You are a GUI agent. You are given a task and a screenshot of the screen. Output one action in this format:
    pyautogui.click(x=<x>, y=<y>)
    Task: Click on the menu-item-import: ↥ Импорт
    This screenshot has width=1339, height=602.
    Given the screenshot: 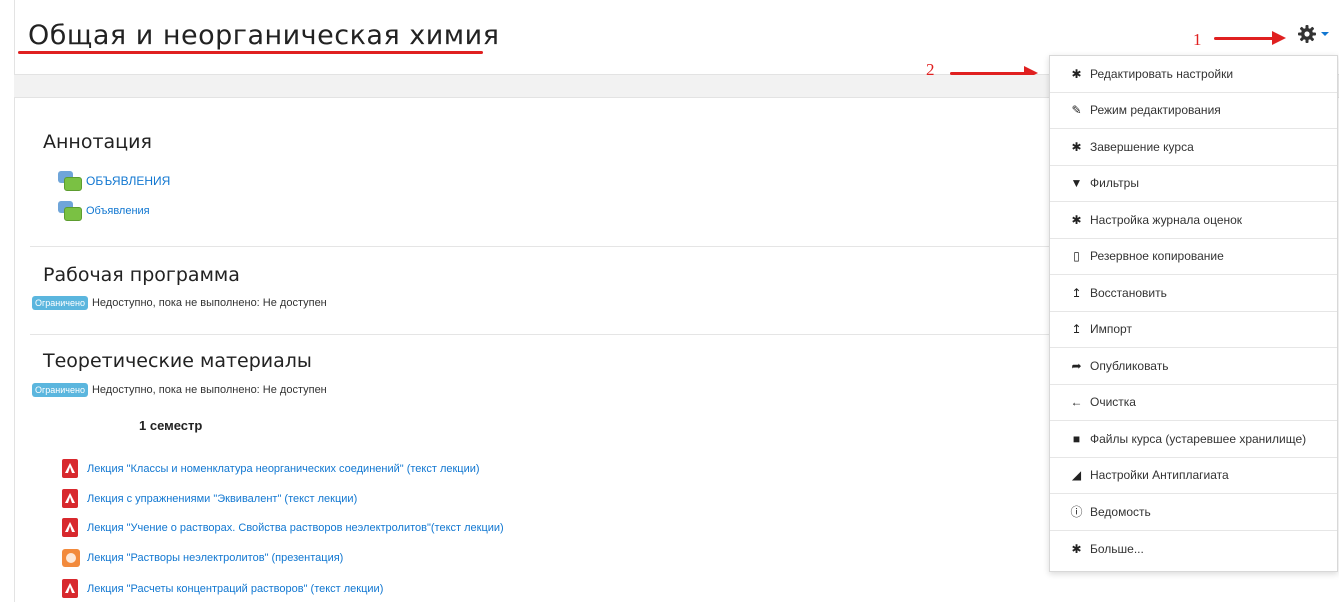 What is the action you would take?
    pyautogui.click(x=1193, y=330)
    